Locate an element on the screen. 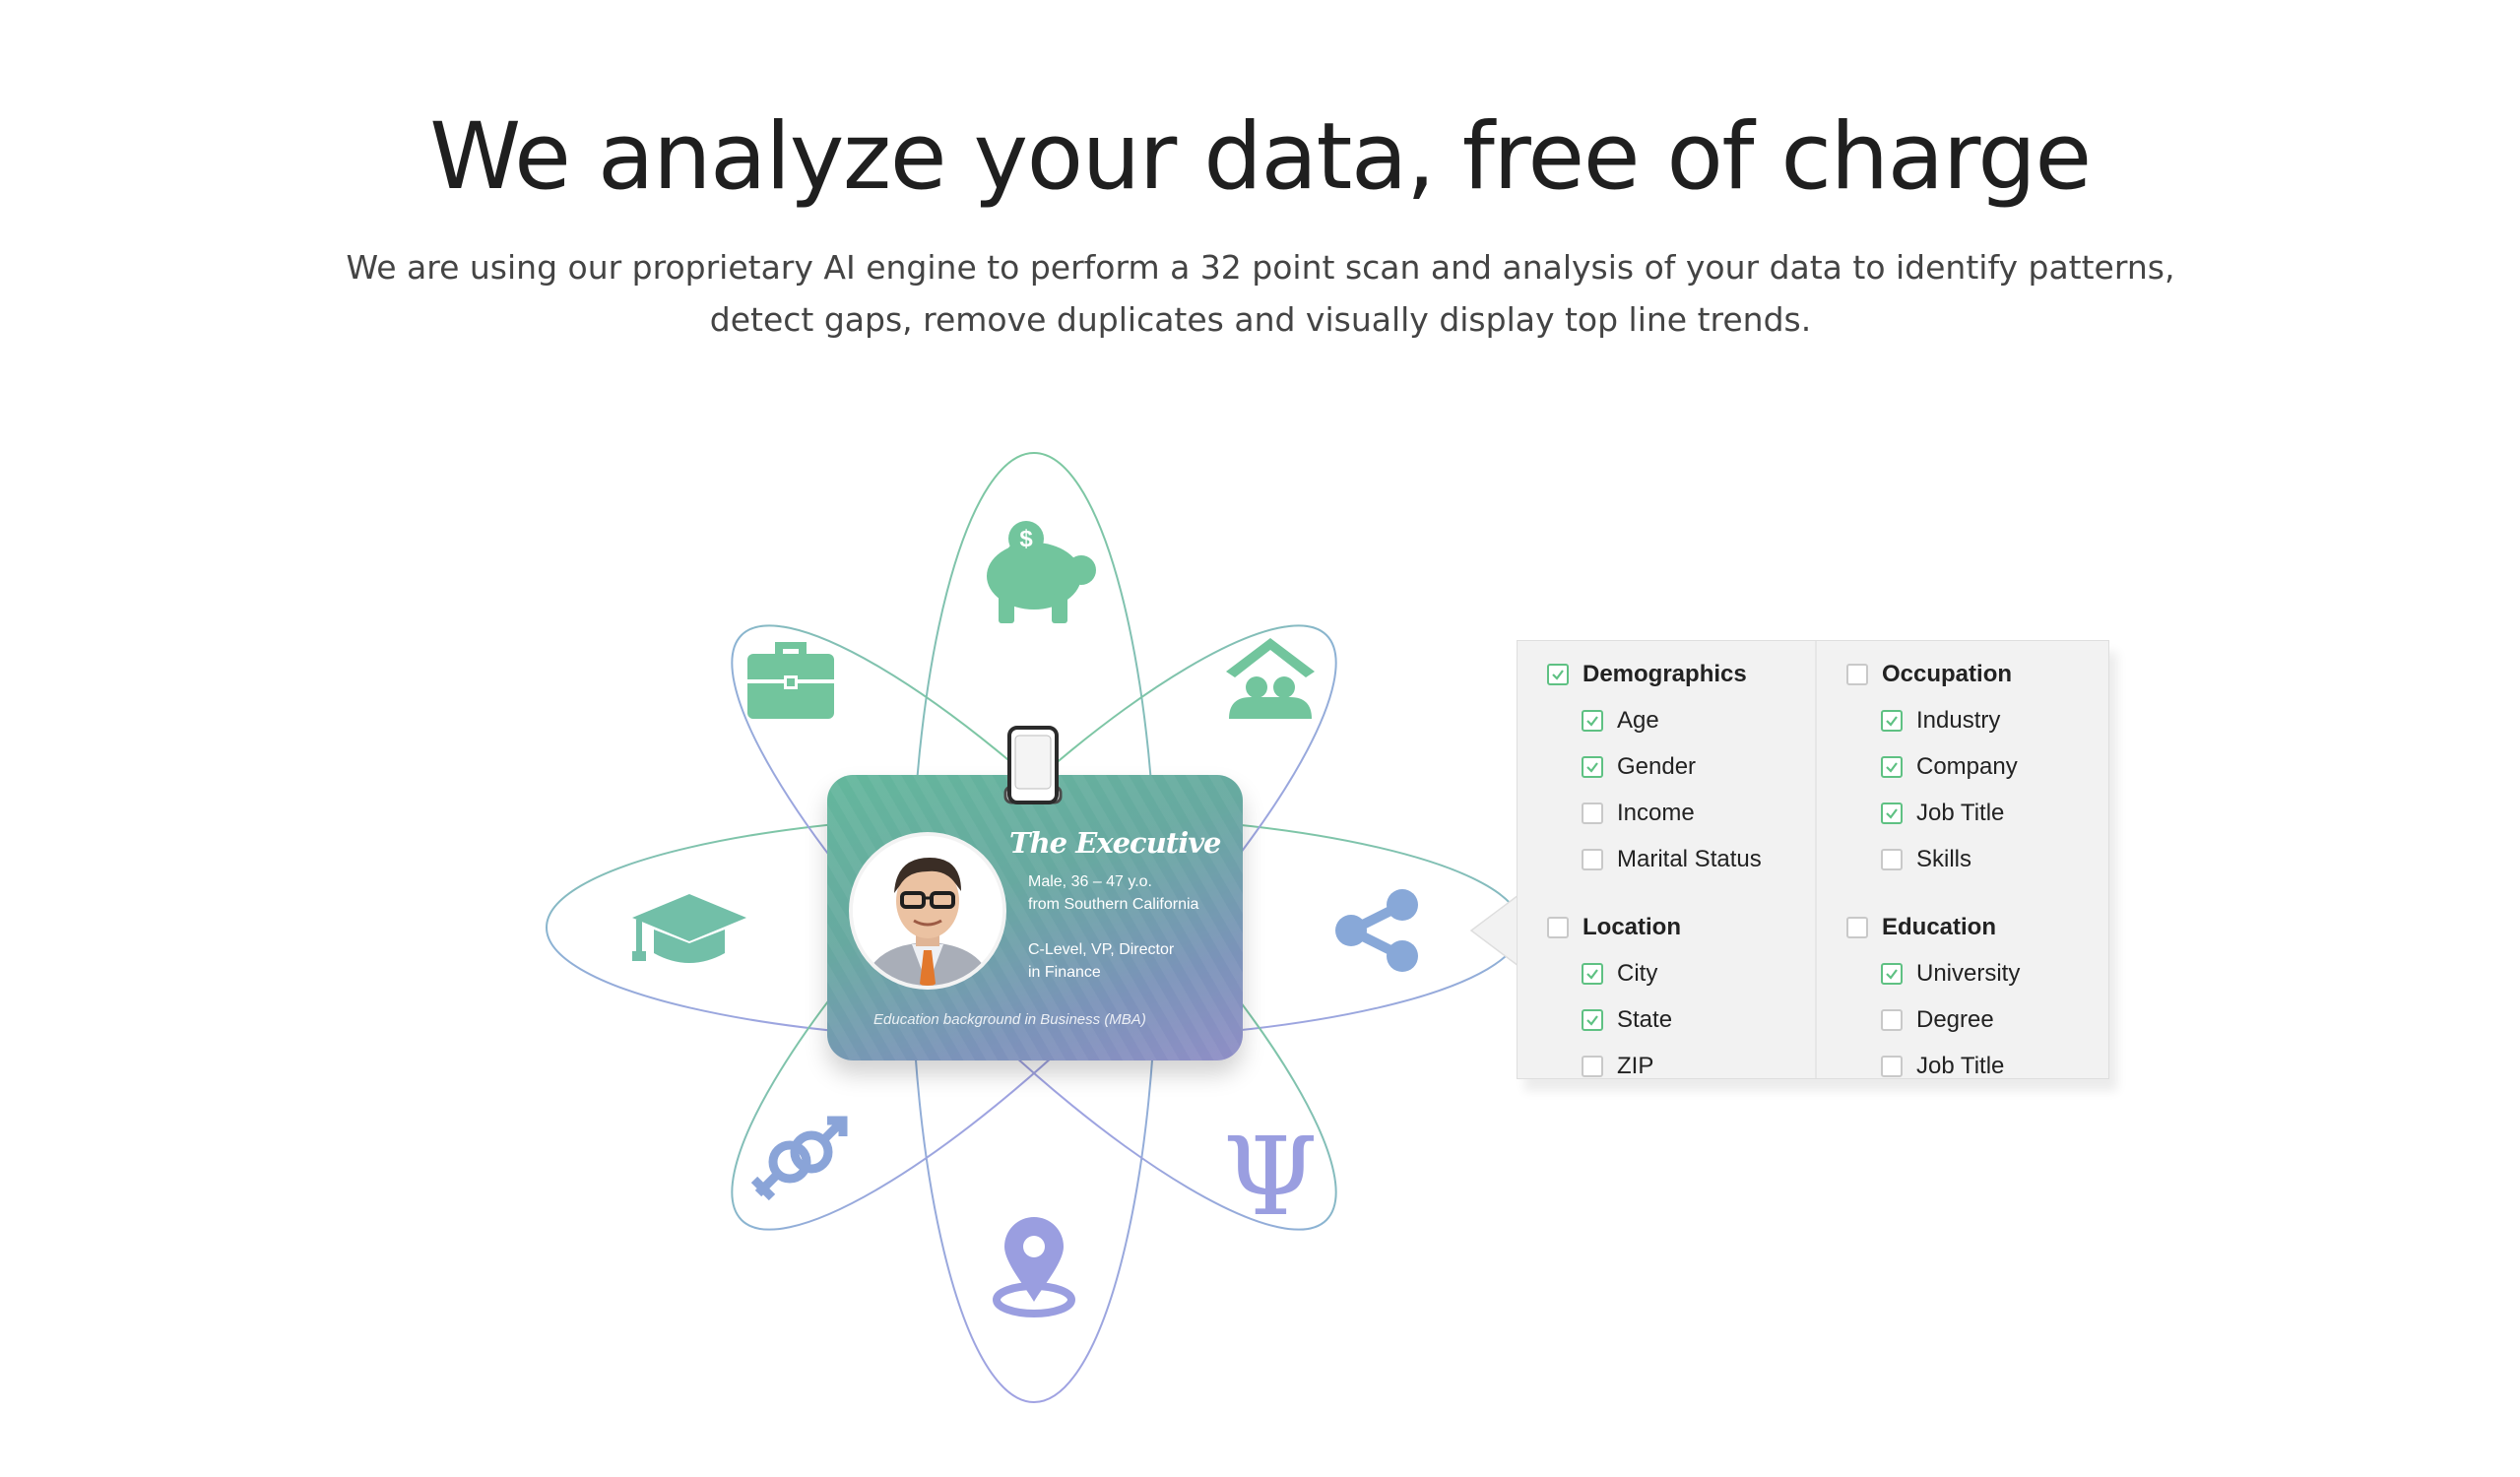  checklist-item-degree: Degree is located at coordinates (1950, 1019).